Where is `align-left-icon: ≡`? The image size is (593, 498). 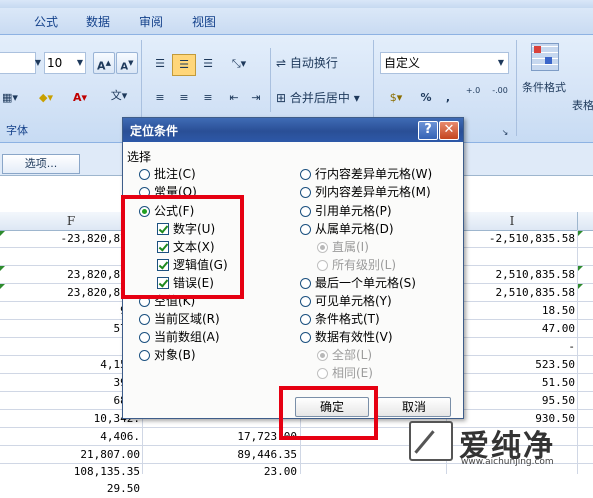 align-left-icon: ≡ is located at coordinates (160, 98).